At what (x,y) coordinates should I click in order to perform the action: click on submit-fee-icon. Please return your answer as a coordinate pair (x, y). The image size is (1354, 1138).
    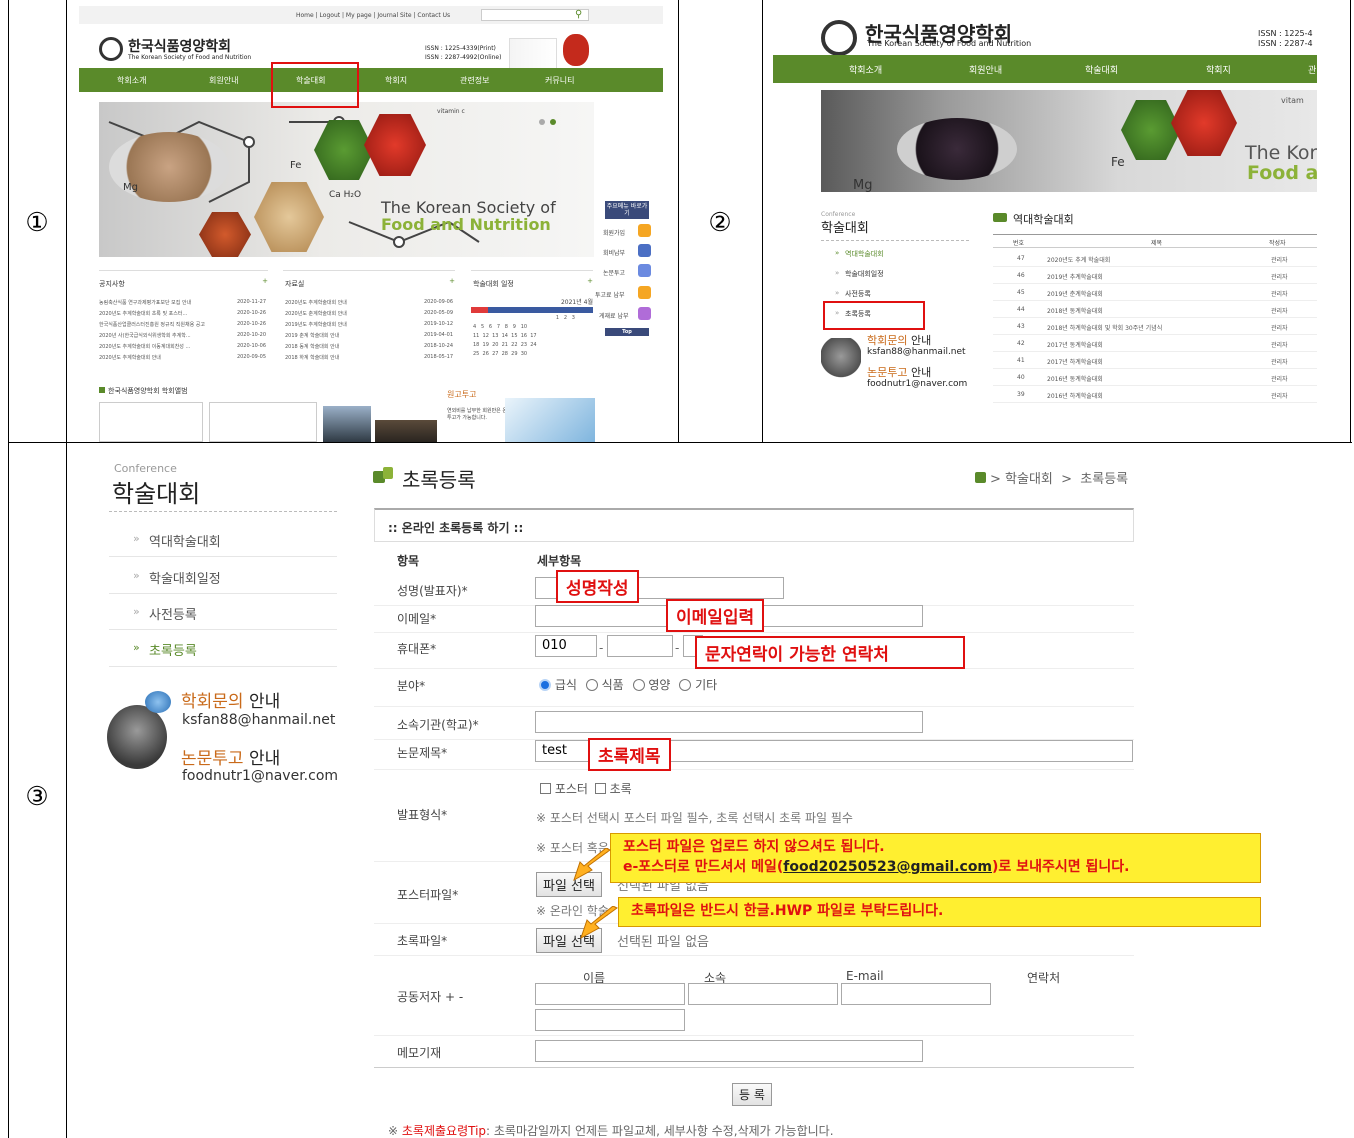
    Looking at the image, I should click on (644, 292).